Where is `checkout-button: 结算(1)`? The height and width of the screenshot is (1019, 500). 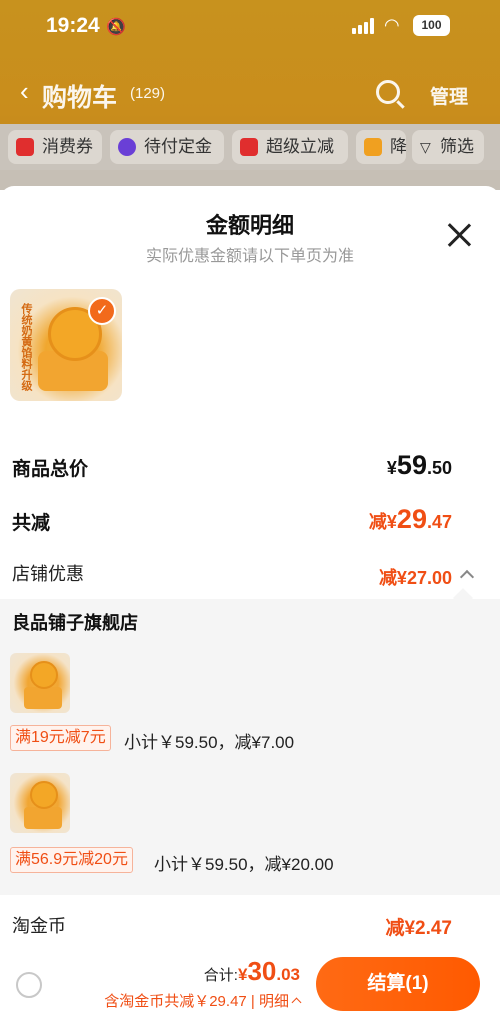 checkout-button: 结算(1) is located at coordinates (398, 984).